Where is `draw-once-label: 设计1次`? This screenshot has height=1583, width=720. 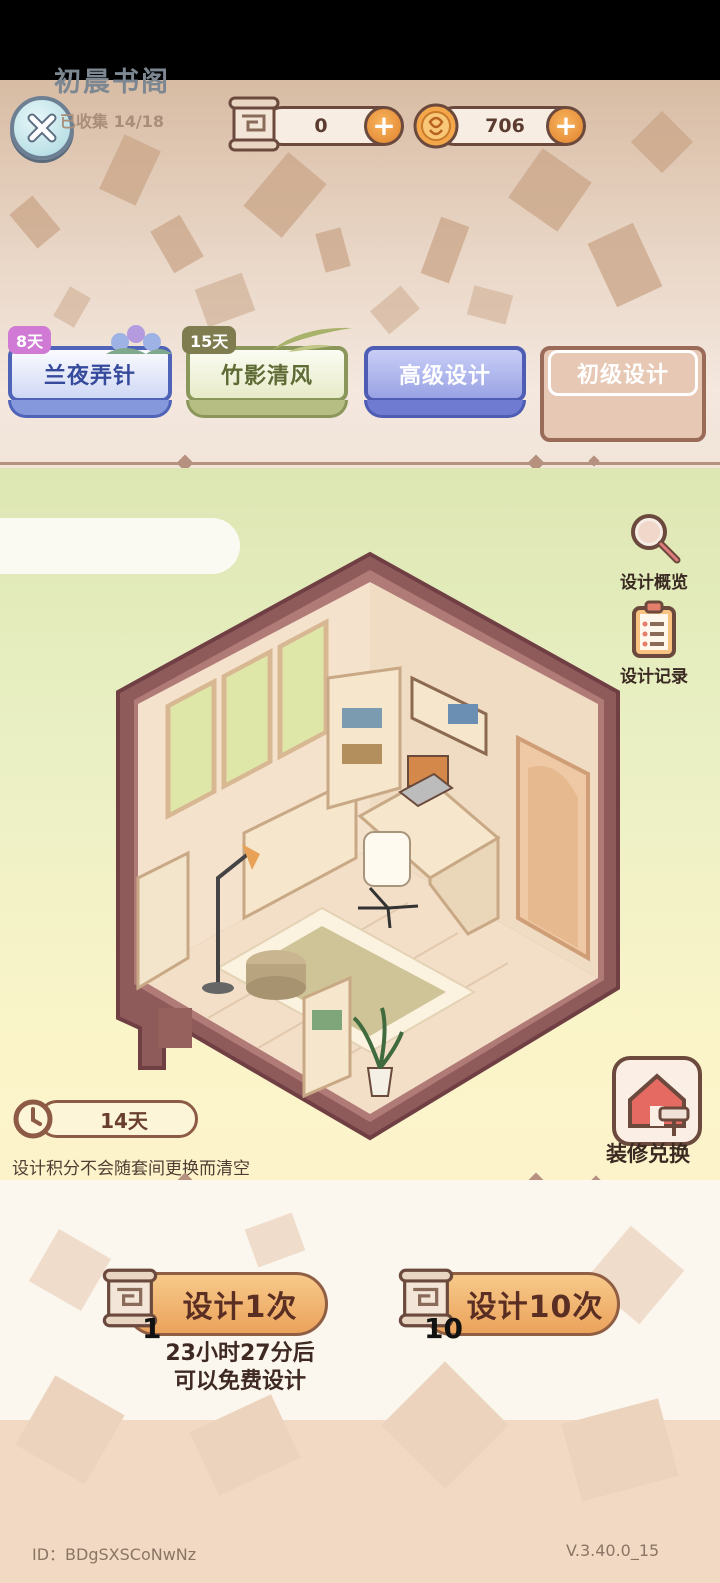
draw-once-label: 设计1次 is located at coordinates (240, 1307).